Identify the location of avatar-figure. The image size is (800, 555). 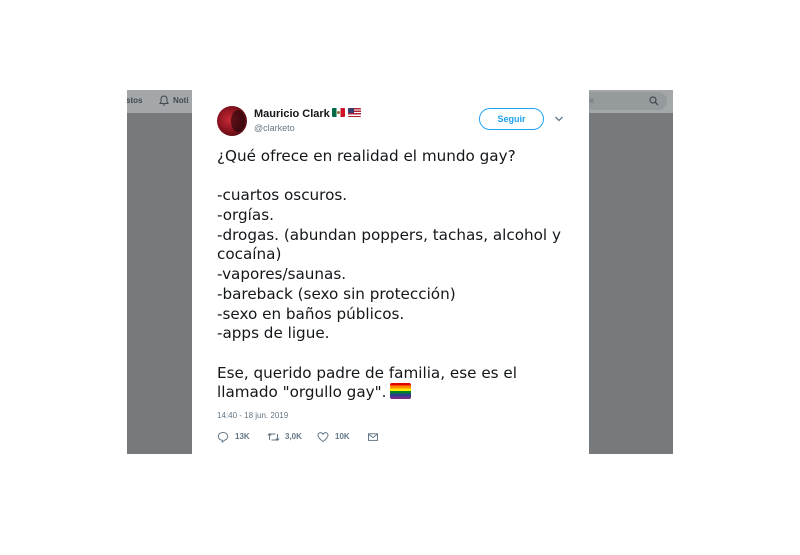
(238, 121).